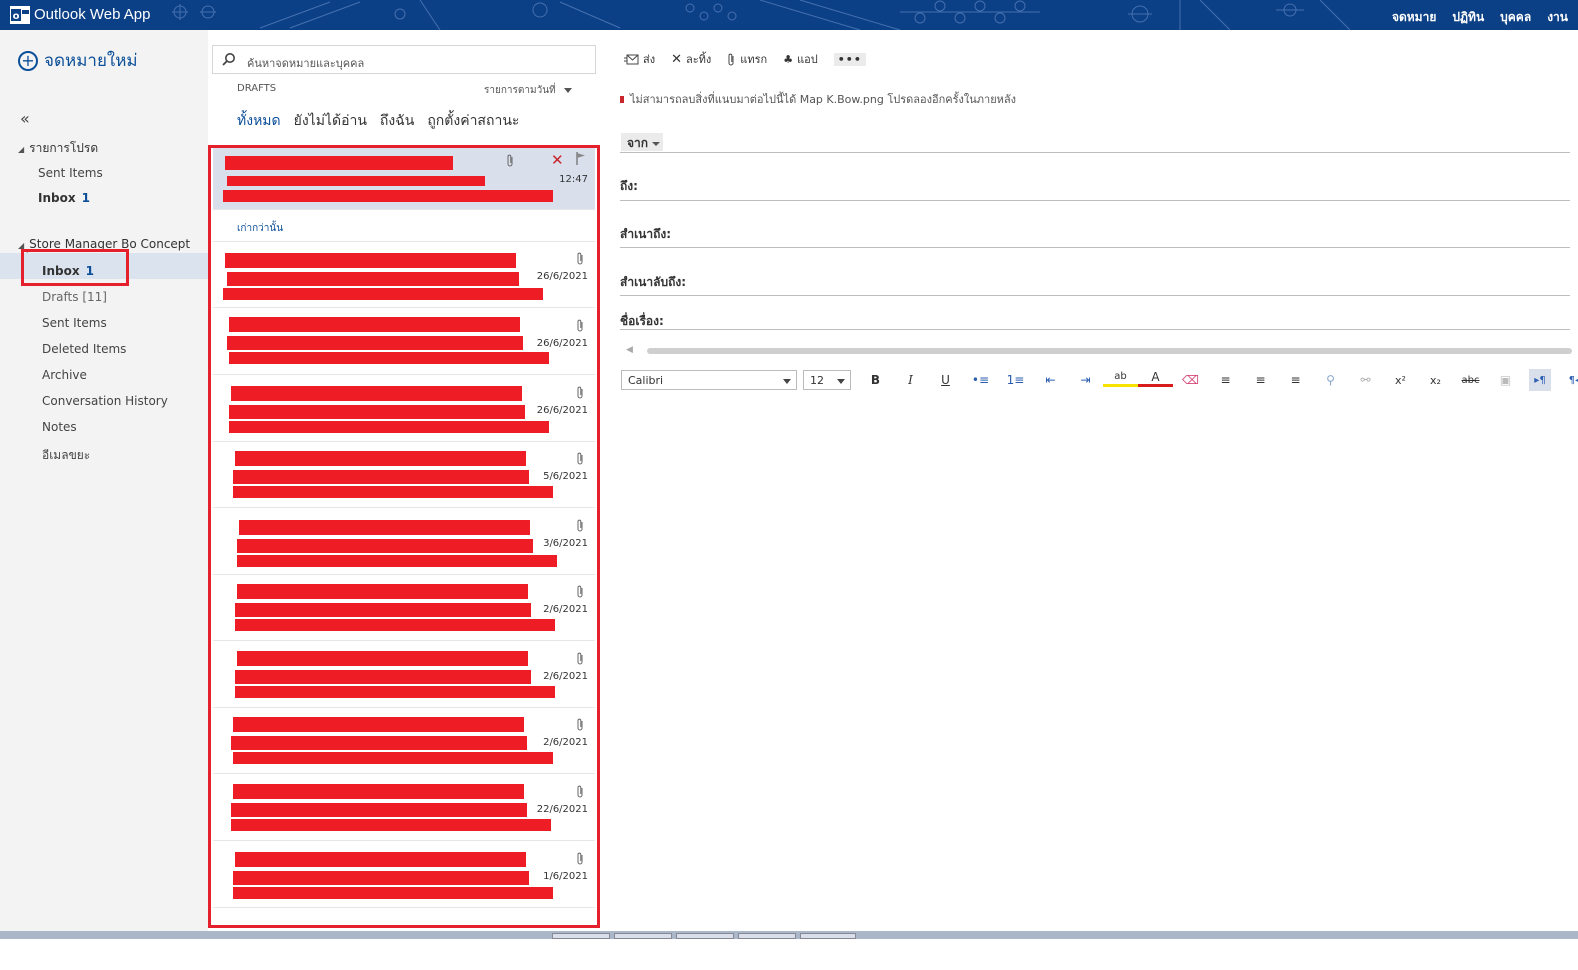  I want to click on sort-label: รายการตามวันที่, so click(520, 90).